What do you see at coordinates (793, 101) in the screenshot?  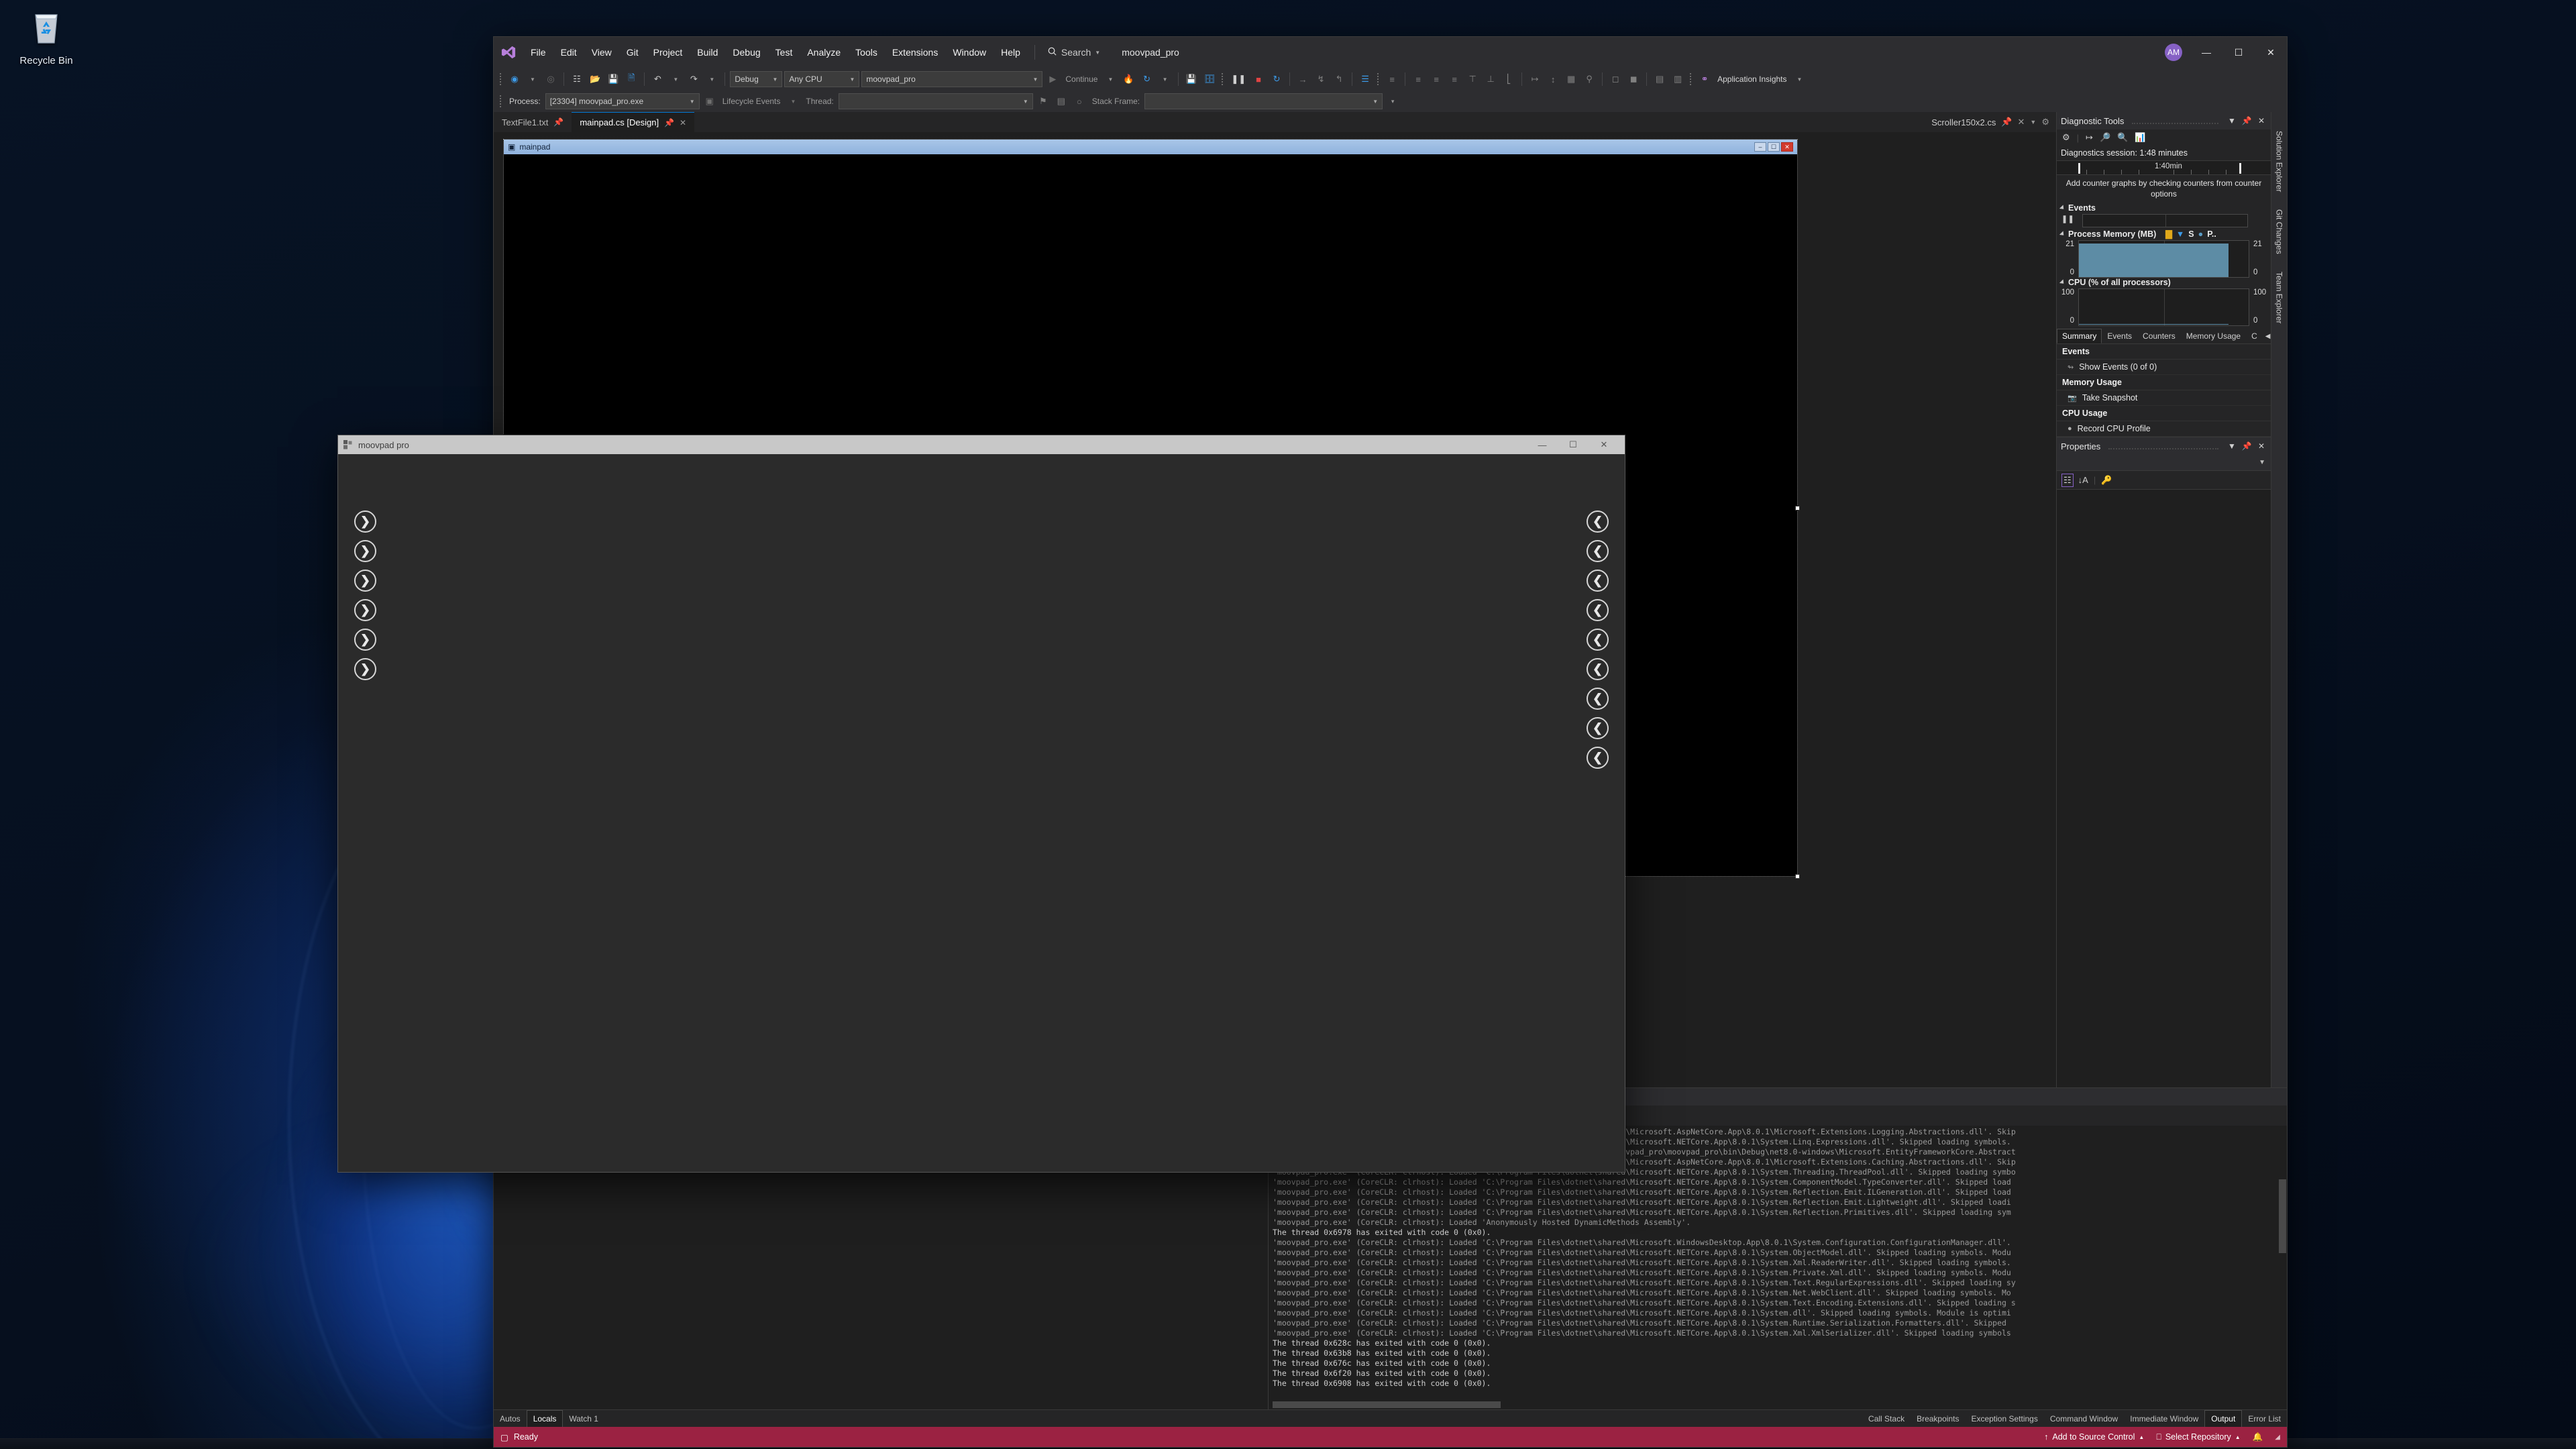 I see `lifecycle-dropdown-icon: ▼` at bounding box center [793, 101].